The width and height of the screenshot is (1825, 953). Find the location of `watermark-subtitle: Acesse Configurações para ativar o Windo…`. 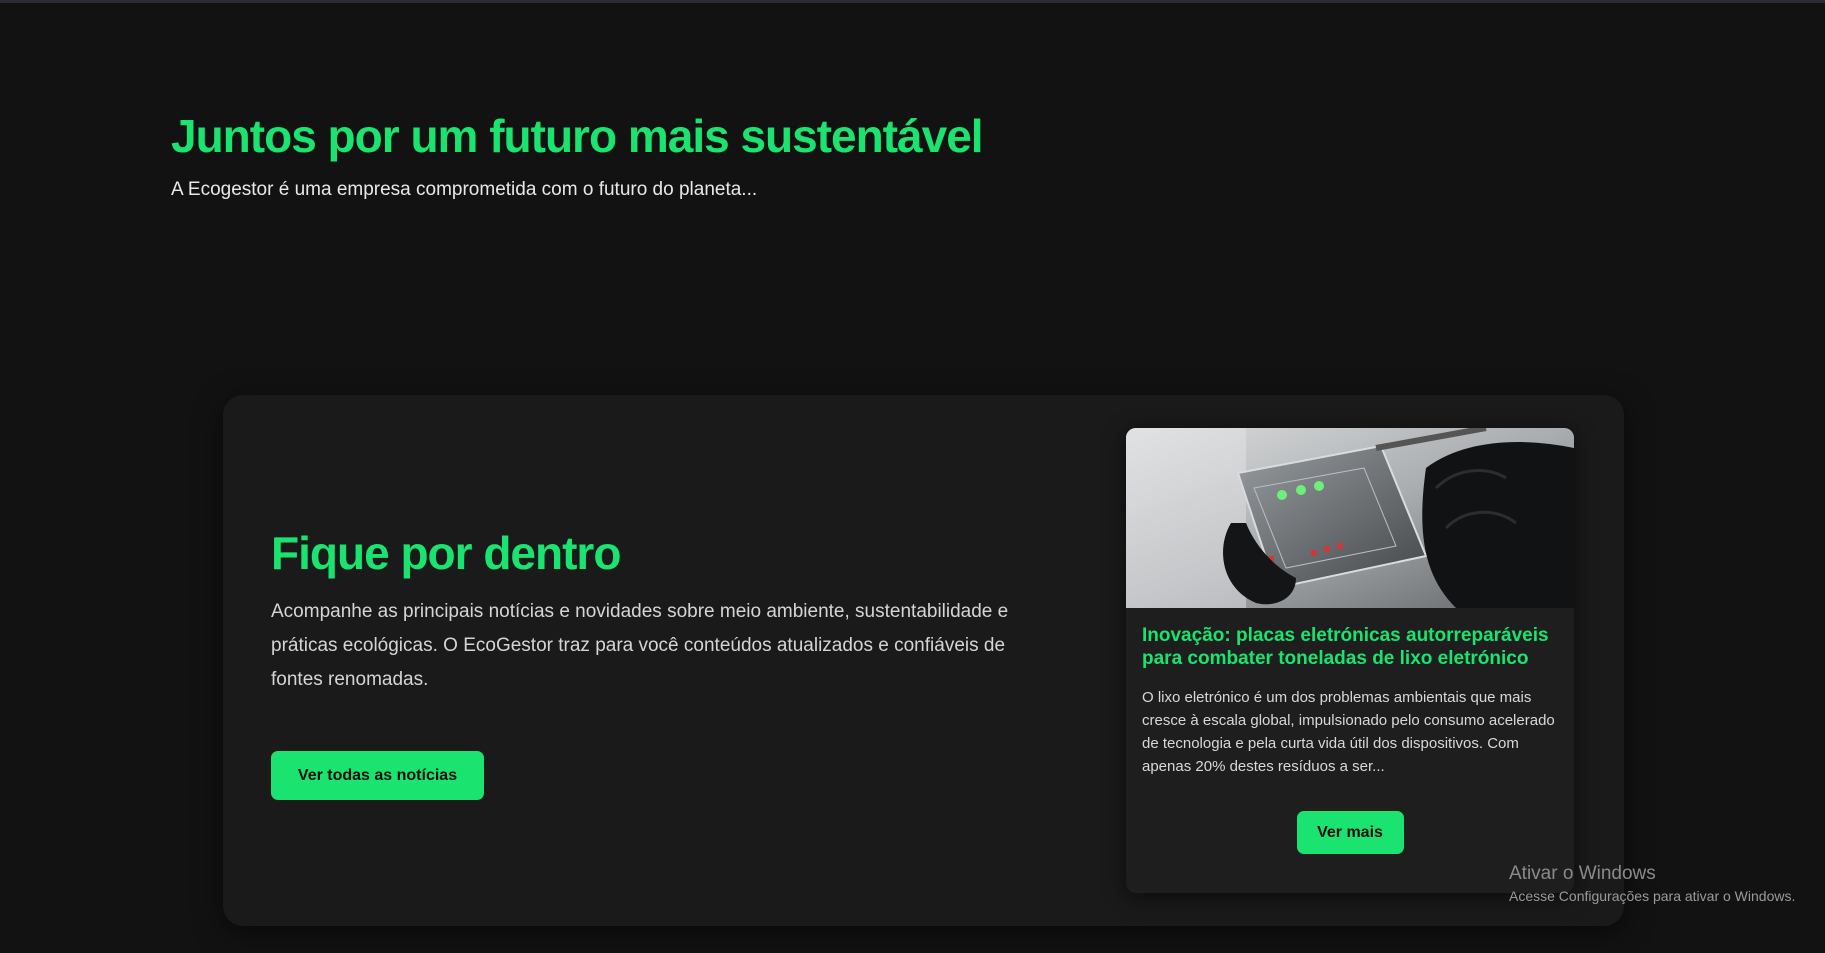

watermark-subtitle: Acesse Configurações para ativar o Windo… is located at coordinates (1652, 896).